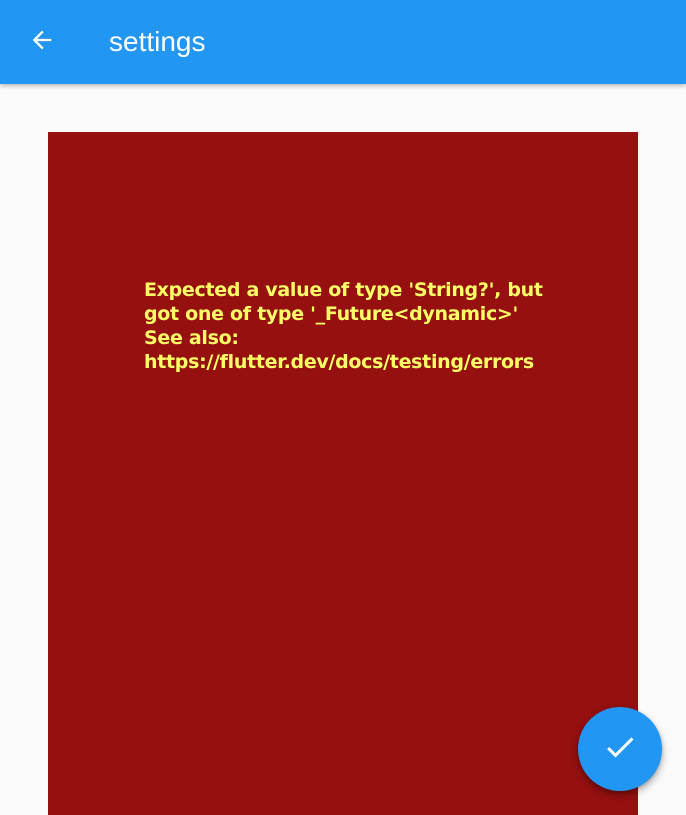 Image resolution: width=686 pixels, height=815 pixels. I want to click on app-bar: settings, so click(343, 42).